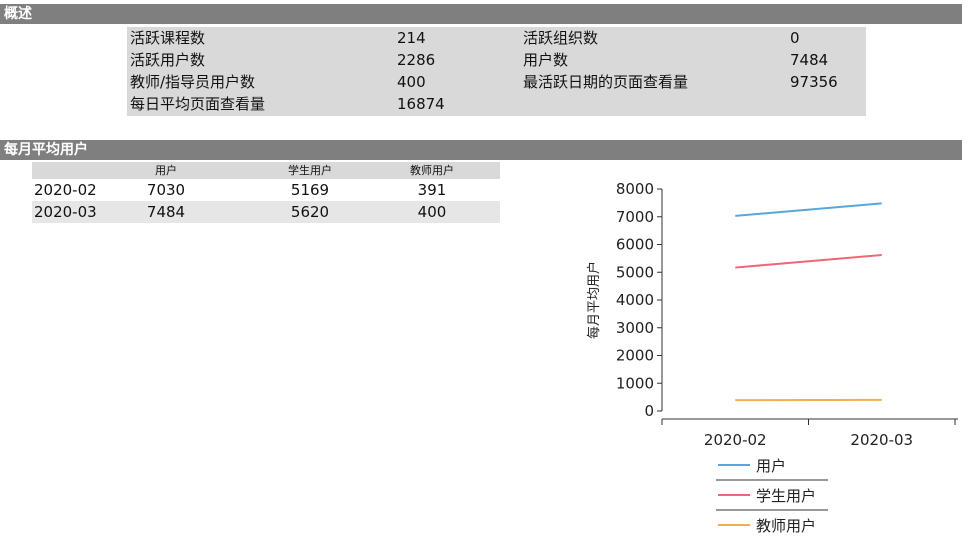 The height and width of the screenshot is (552, 967). I want to click on table-row: 2020-02 7030 5169 391, so click(266, 190).